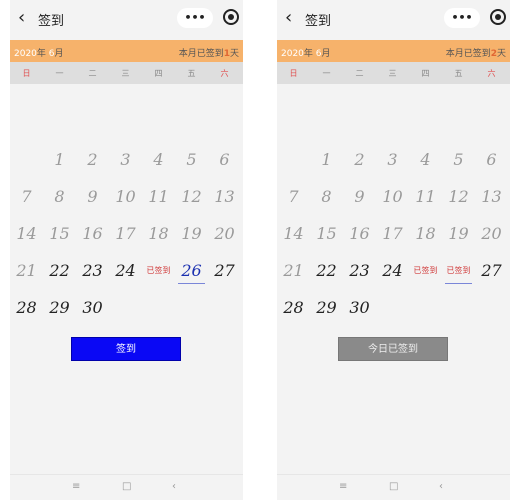 This screenshot has width=510, height=500. I want to click on weekday-header: 日一二三四五六, so click(126, 73).